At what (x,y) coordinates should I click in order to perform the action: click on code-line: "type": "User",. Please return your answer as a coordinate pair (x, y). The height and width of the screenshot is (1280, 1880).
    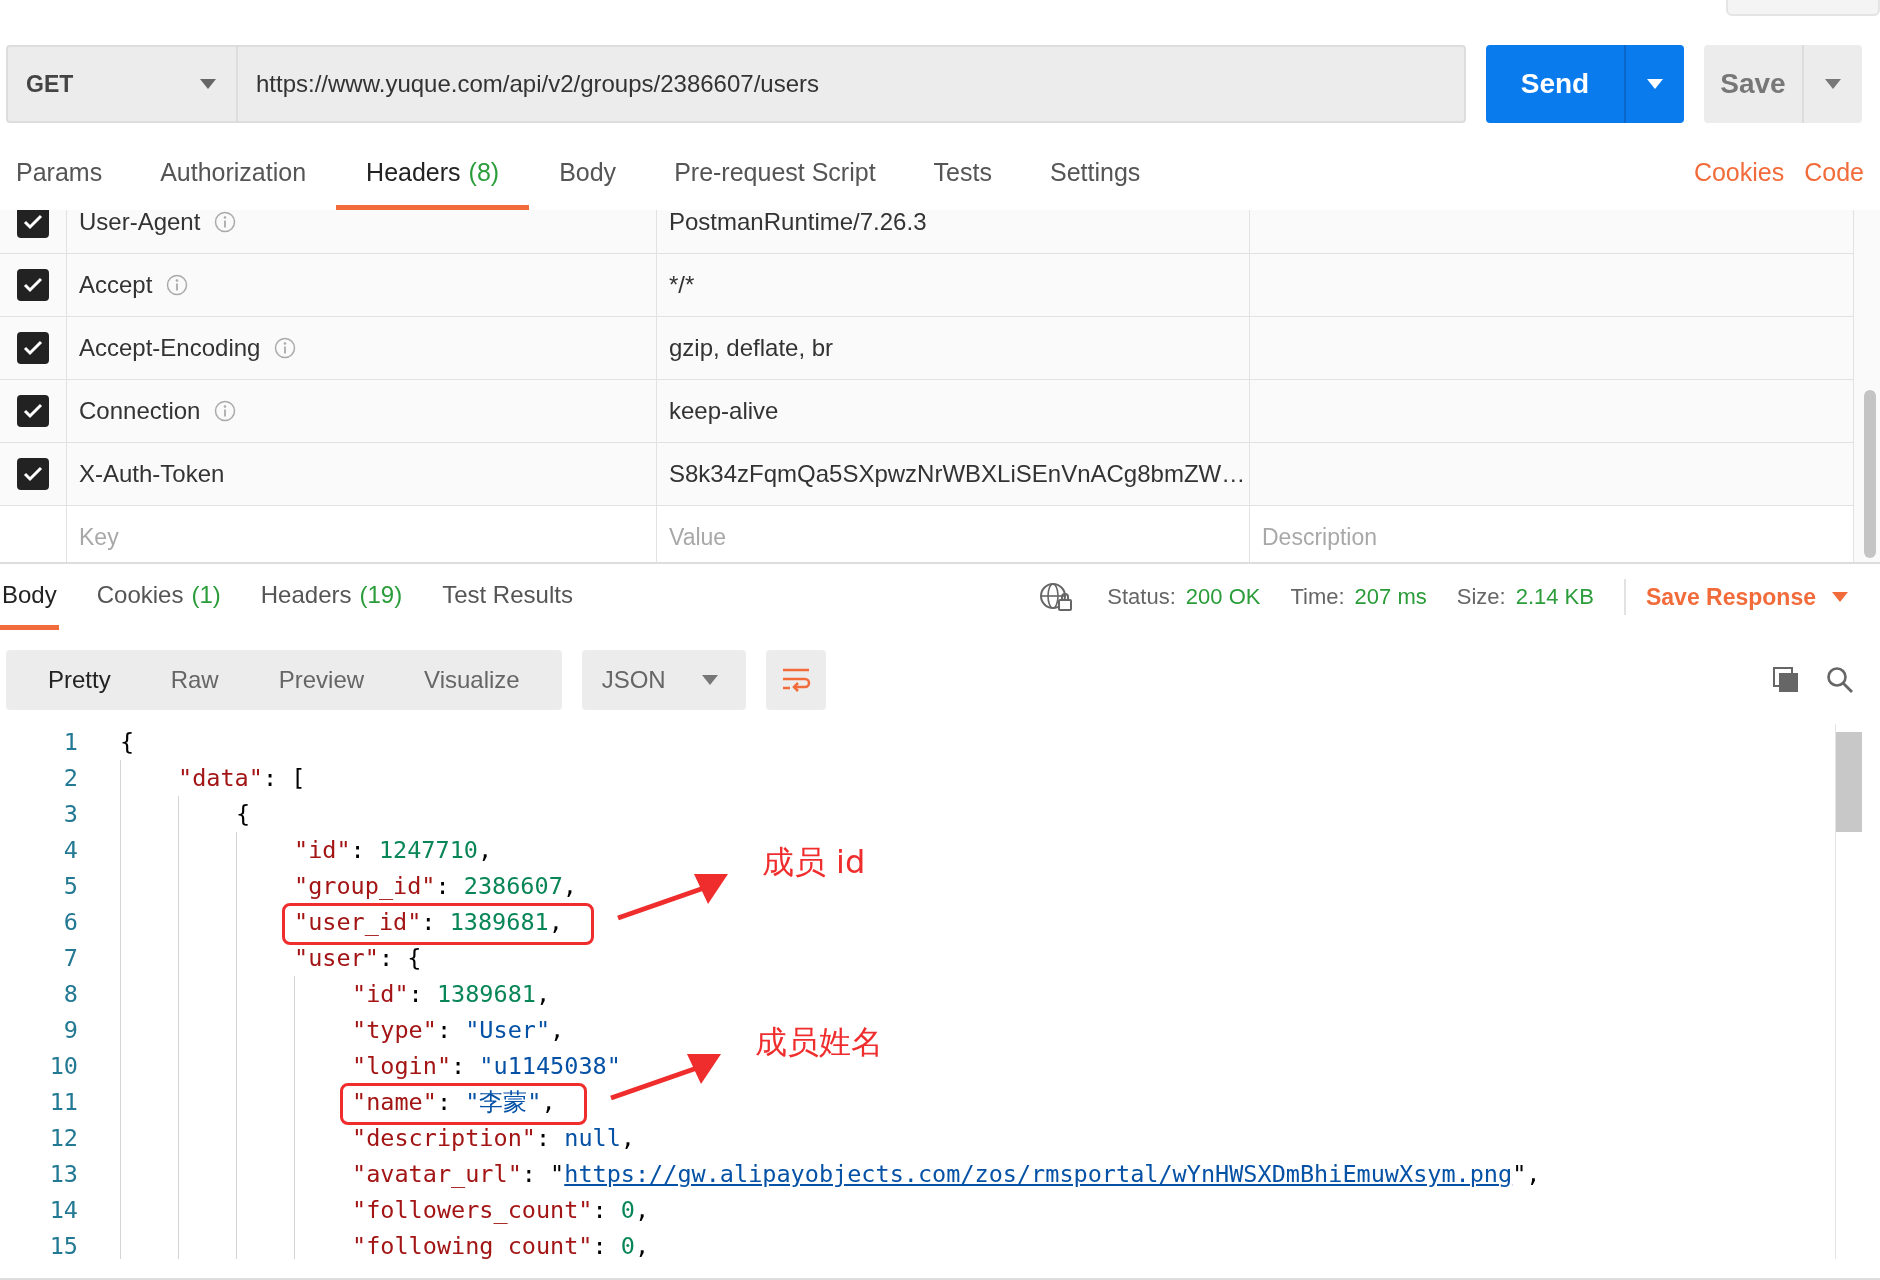
    Looking at the image, I should click on (458, 1030).